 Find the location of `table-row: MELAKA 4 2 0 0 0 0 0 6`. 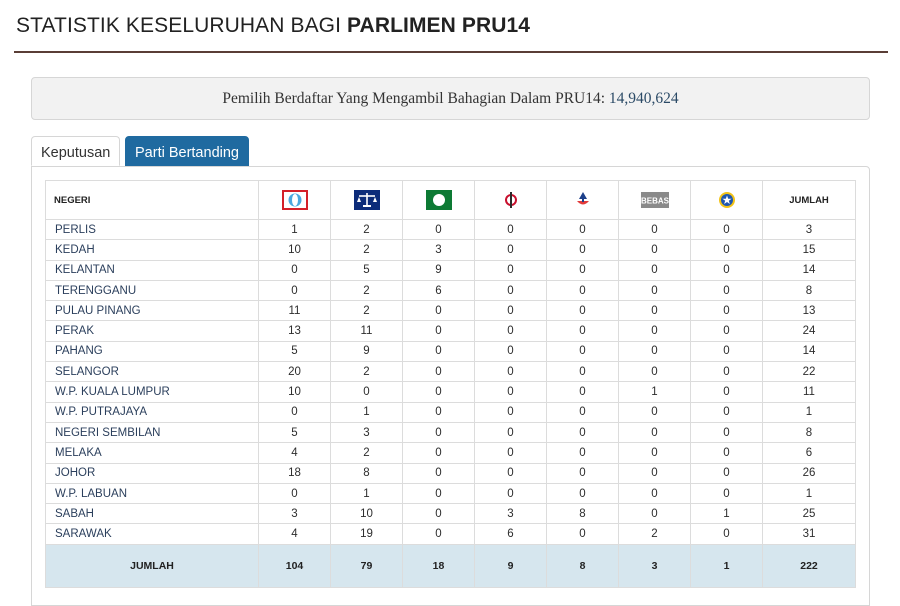

table-row: MELAKA 4 2 0 0 0 0 0 6 is located at coordinates (450, 453).